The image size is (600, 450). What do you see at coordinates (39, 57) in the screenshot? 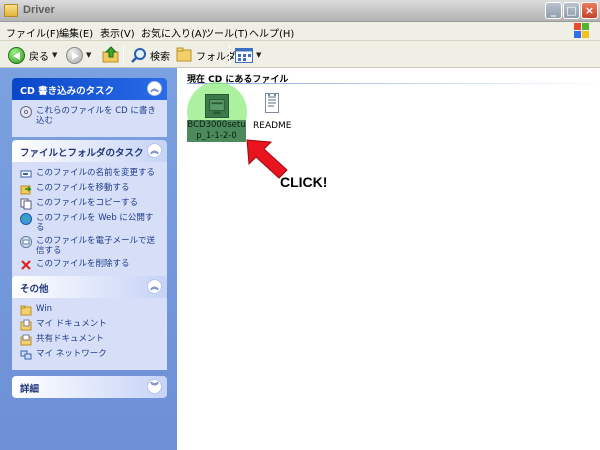
I see `back-label: 戻る` at bounding box center [39, 57].